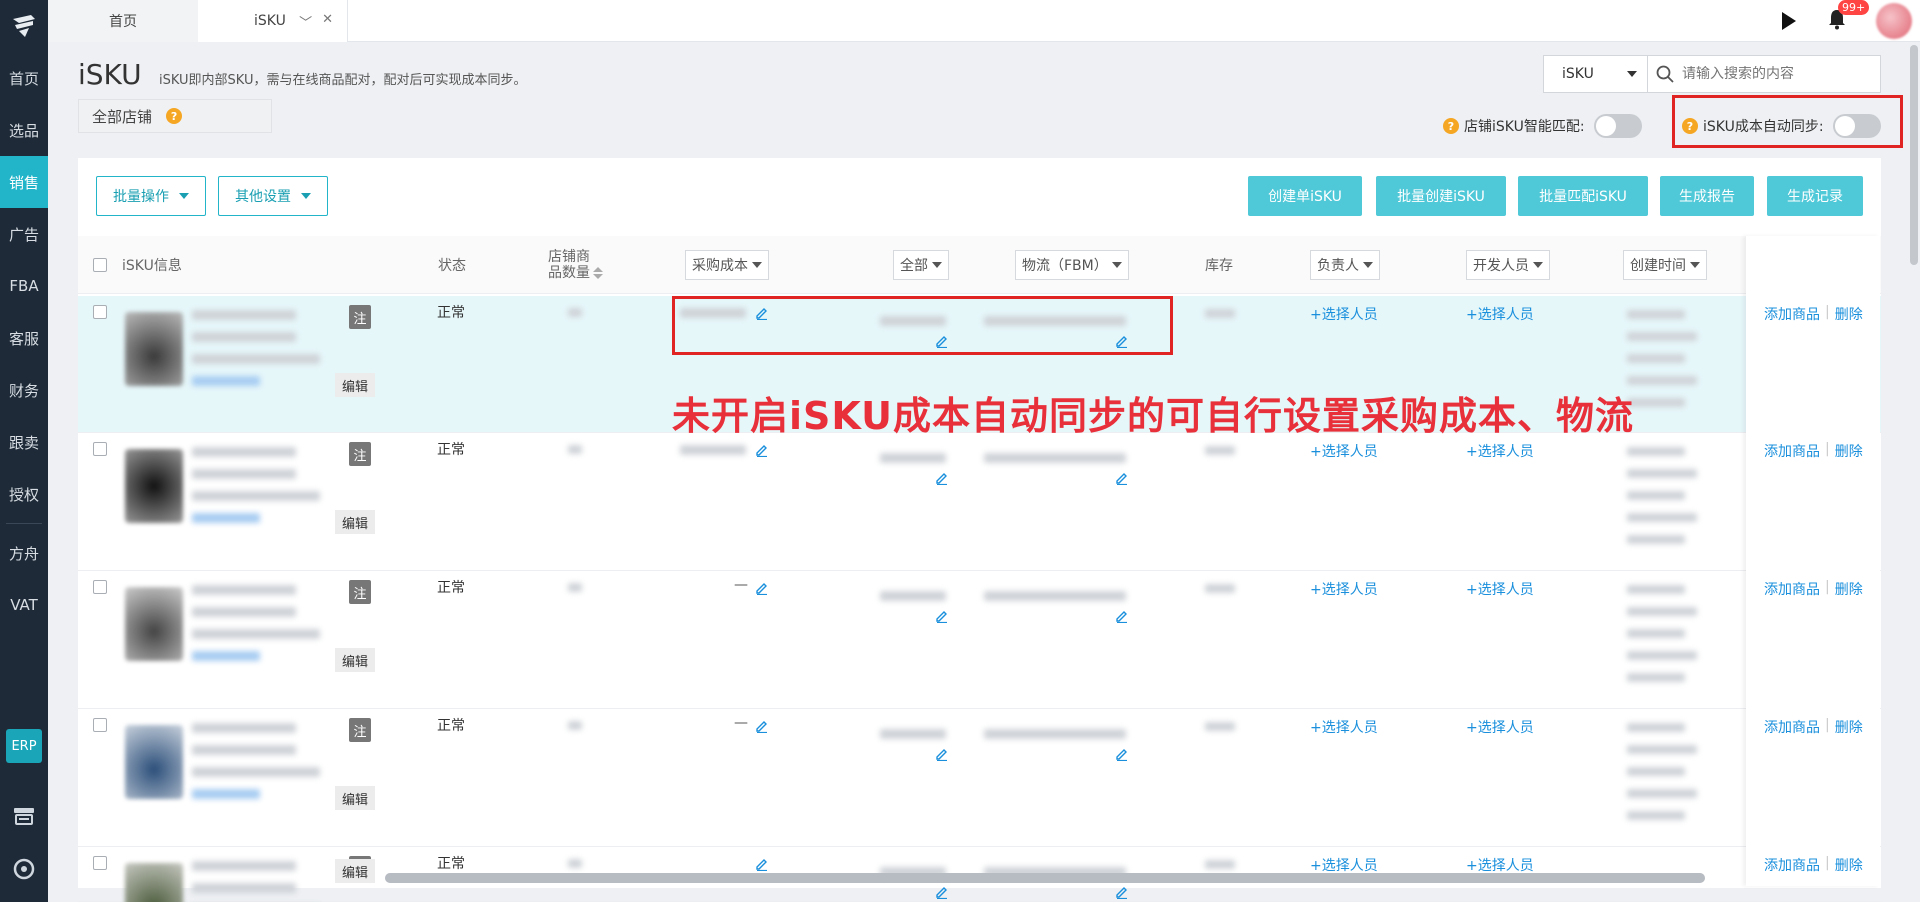 The height and width of the screenshot is (902, 1920). I want to click on flag-icon, so click(1789, 21).